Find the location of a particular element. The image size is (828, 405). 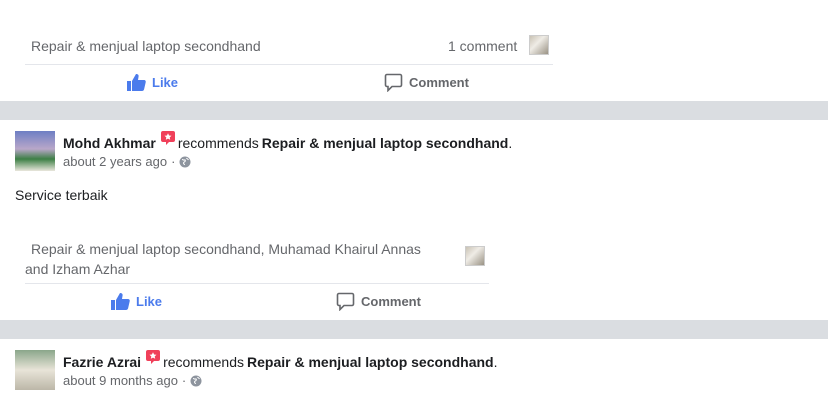

post2-like-button: Like is located at coordinates (136, 301).